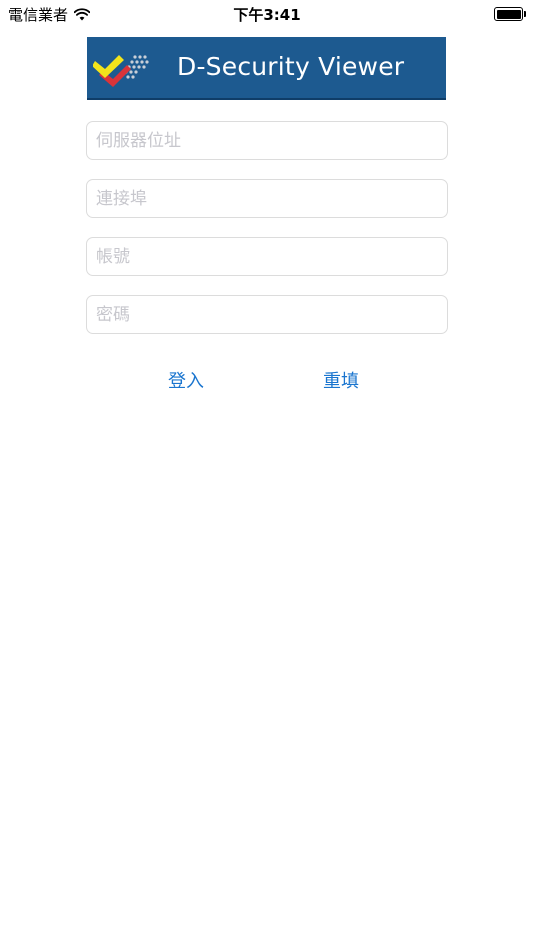  I want to click on clock: 下午3:41, so click(267, 15).